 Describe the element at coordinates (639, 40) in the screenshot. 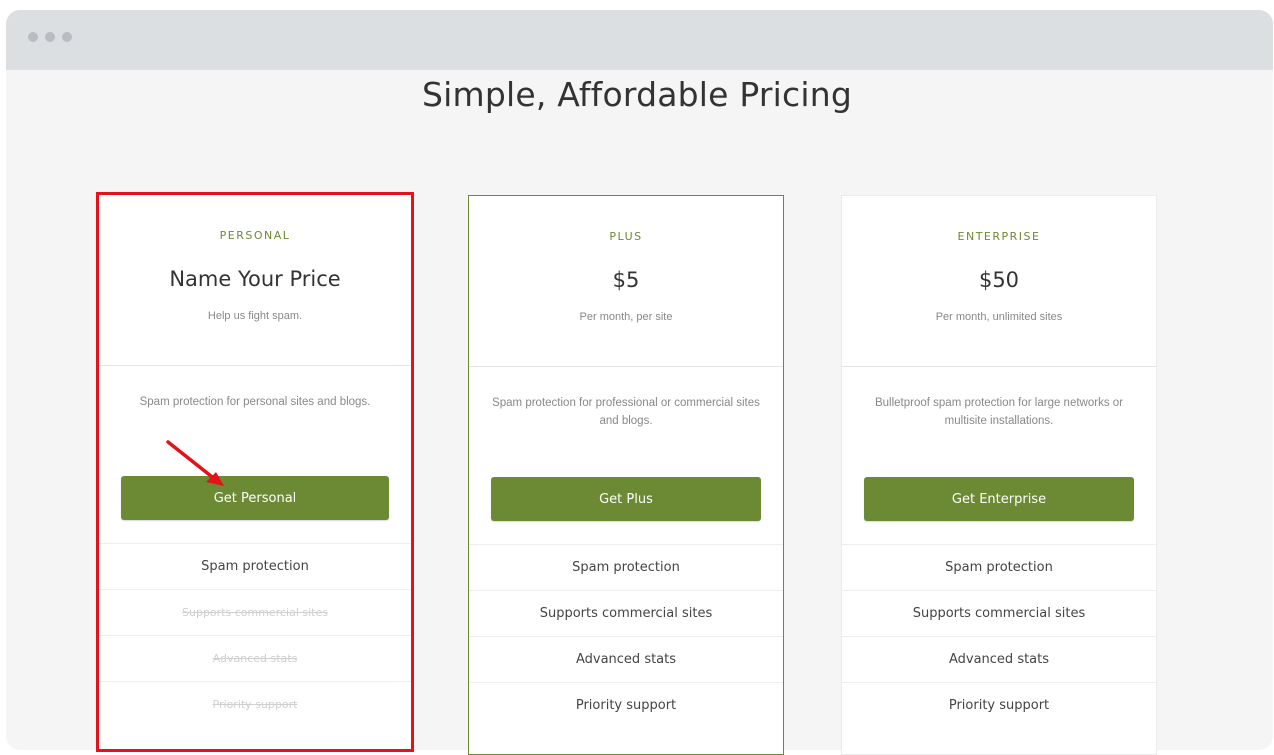

I see `browser-titlebar` at that location.